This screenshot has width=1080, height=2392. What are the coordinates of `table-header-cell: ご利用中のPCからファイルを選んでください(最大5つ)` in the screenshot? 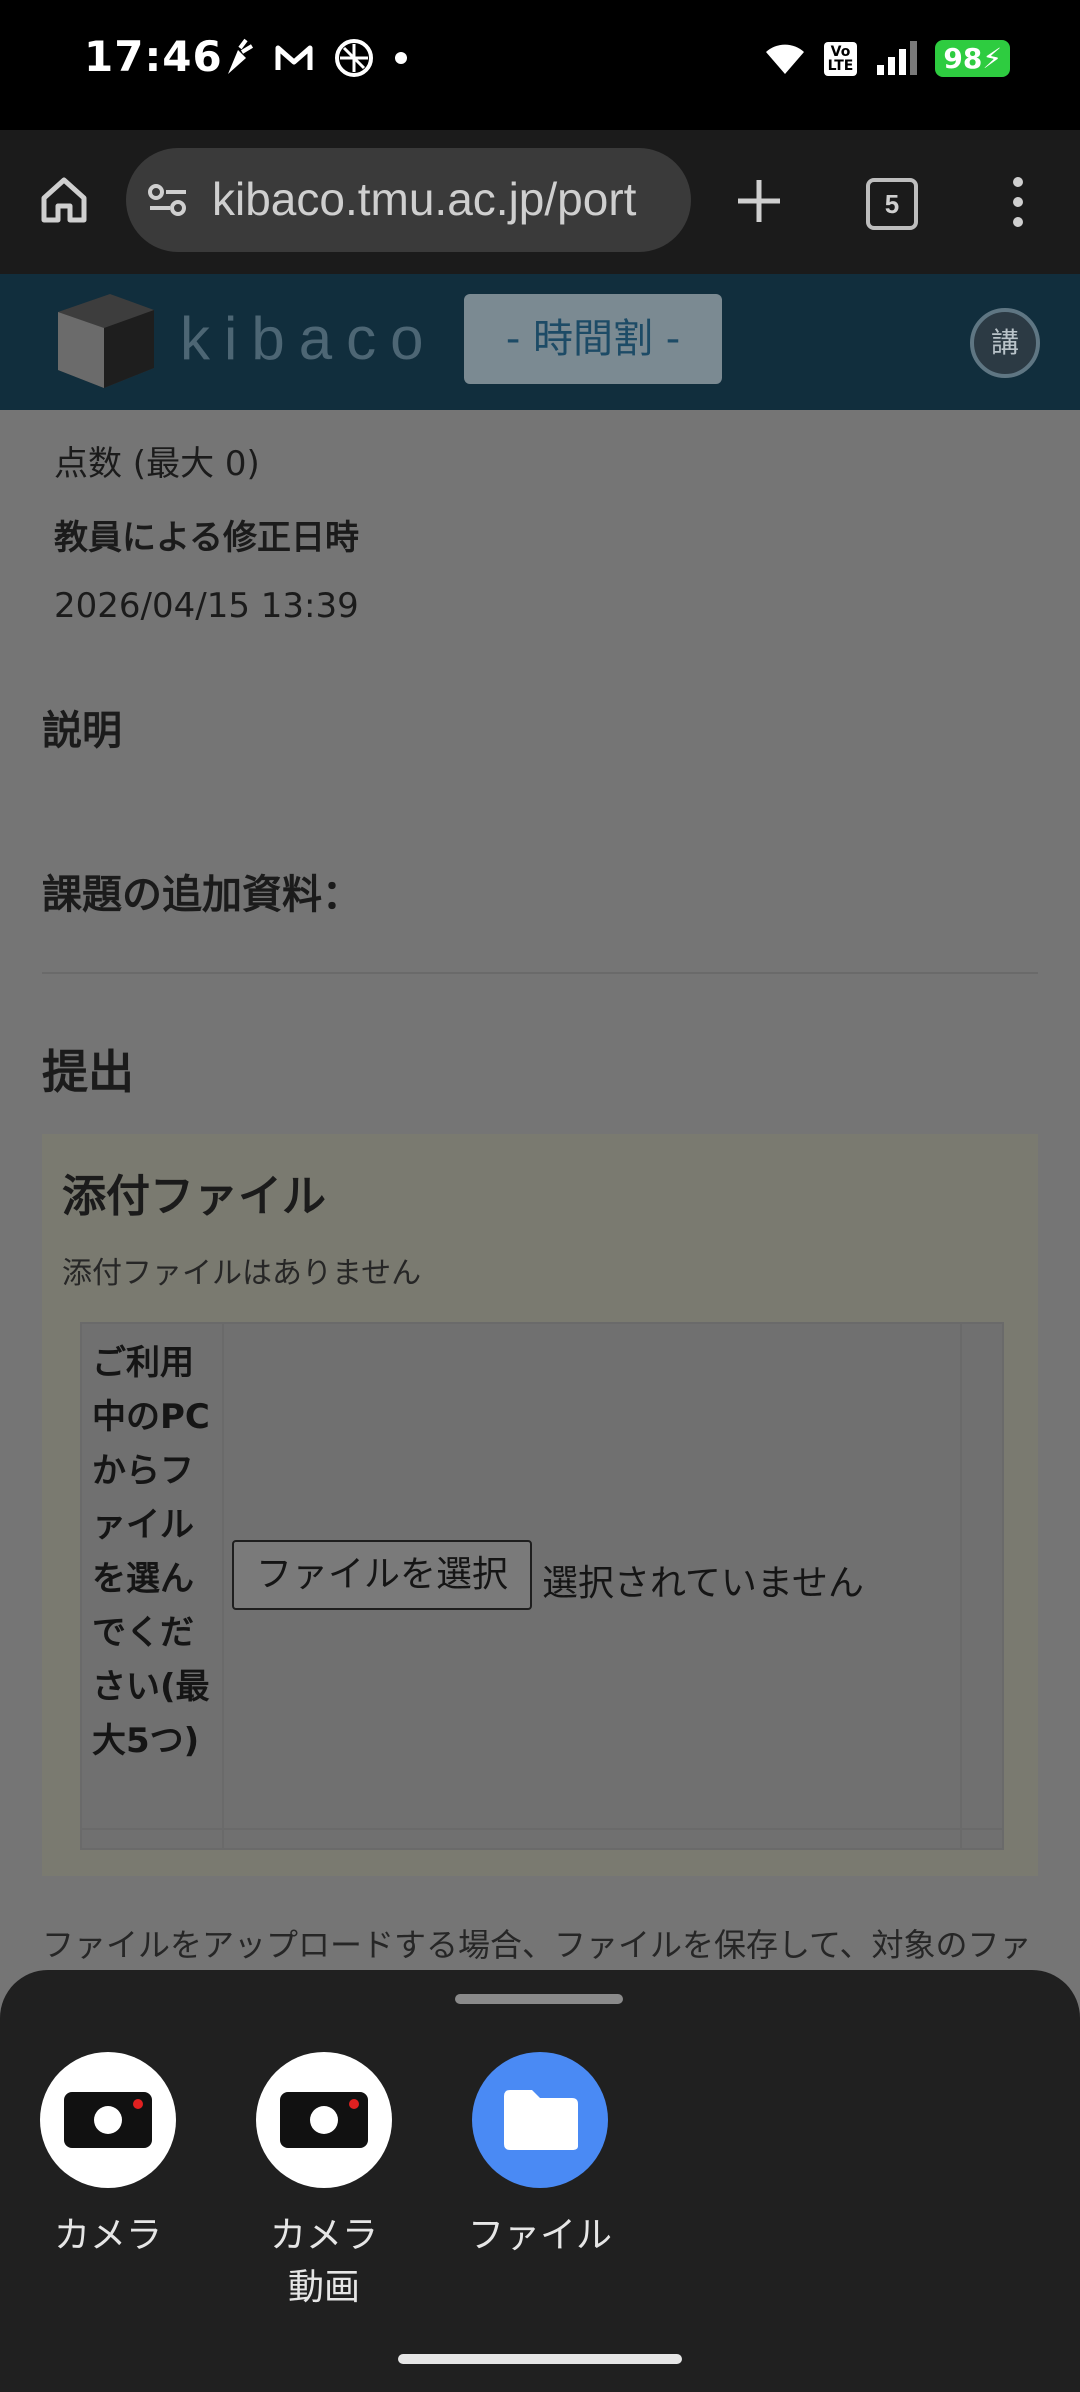 It's located at (153, 1586).